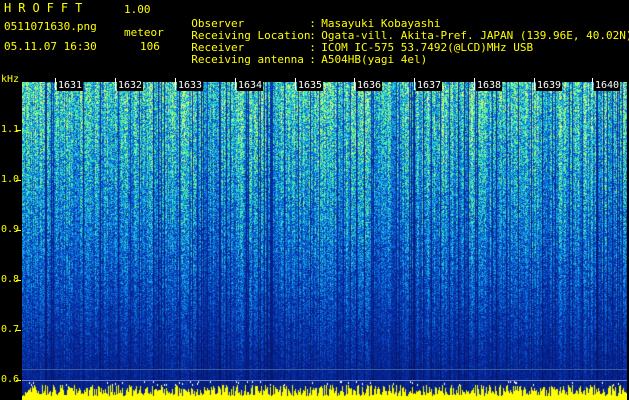  I want to click on time-label: 1637, so click(429, 85).